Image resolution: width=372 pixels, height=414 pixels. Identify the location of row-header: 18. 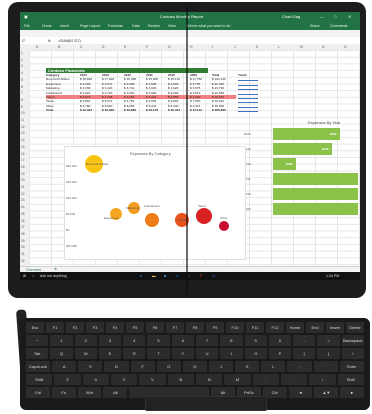
(23, 167).